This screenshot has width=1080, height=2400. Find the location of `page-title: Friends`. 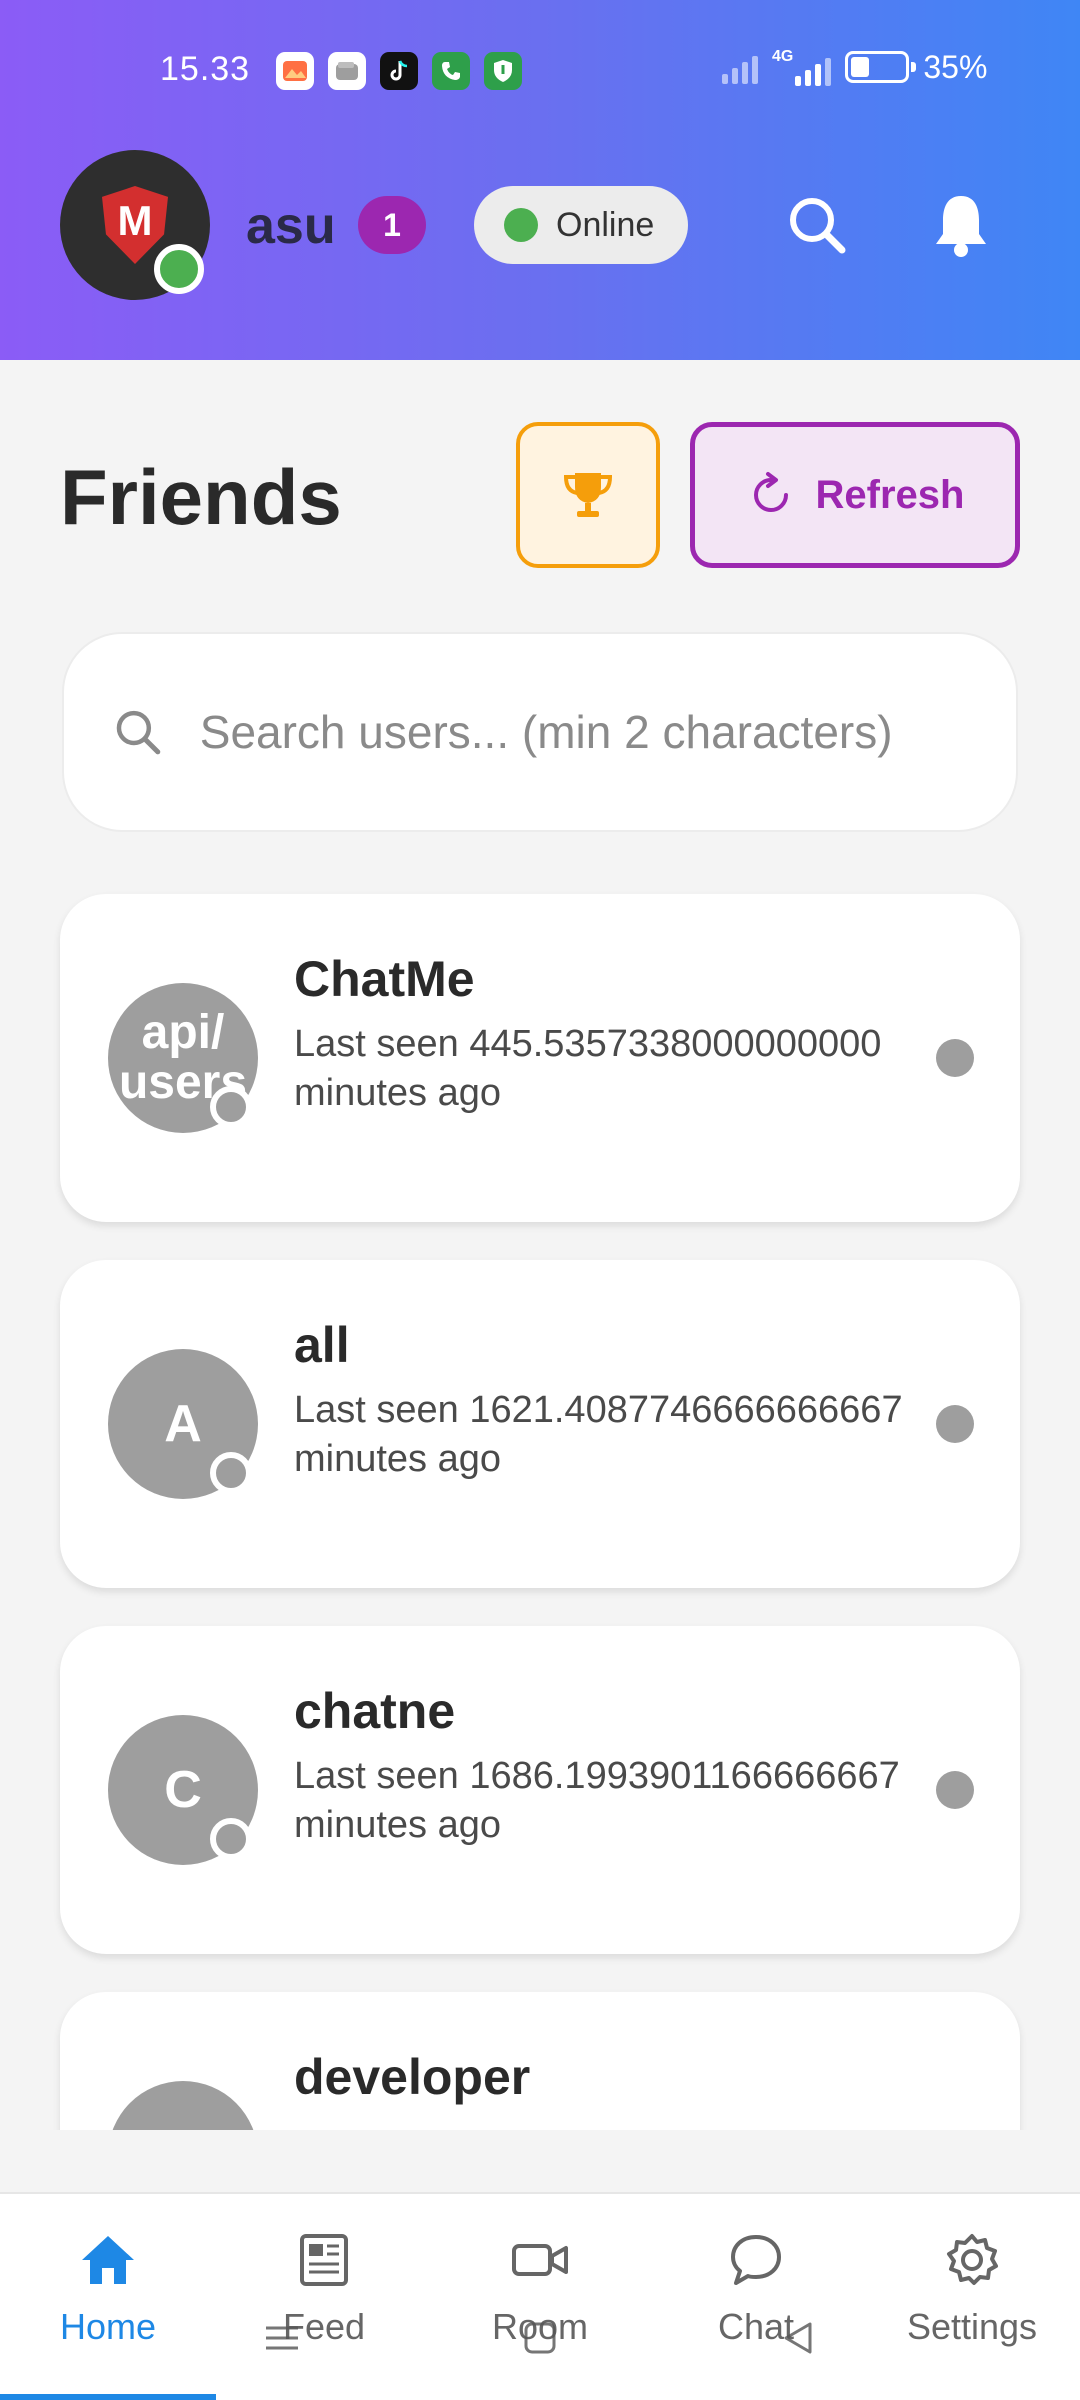

page-title: Friends is located at coordinates (201, 497).